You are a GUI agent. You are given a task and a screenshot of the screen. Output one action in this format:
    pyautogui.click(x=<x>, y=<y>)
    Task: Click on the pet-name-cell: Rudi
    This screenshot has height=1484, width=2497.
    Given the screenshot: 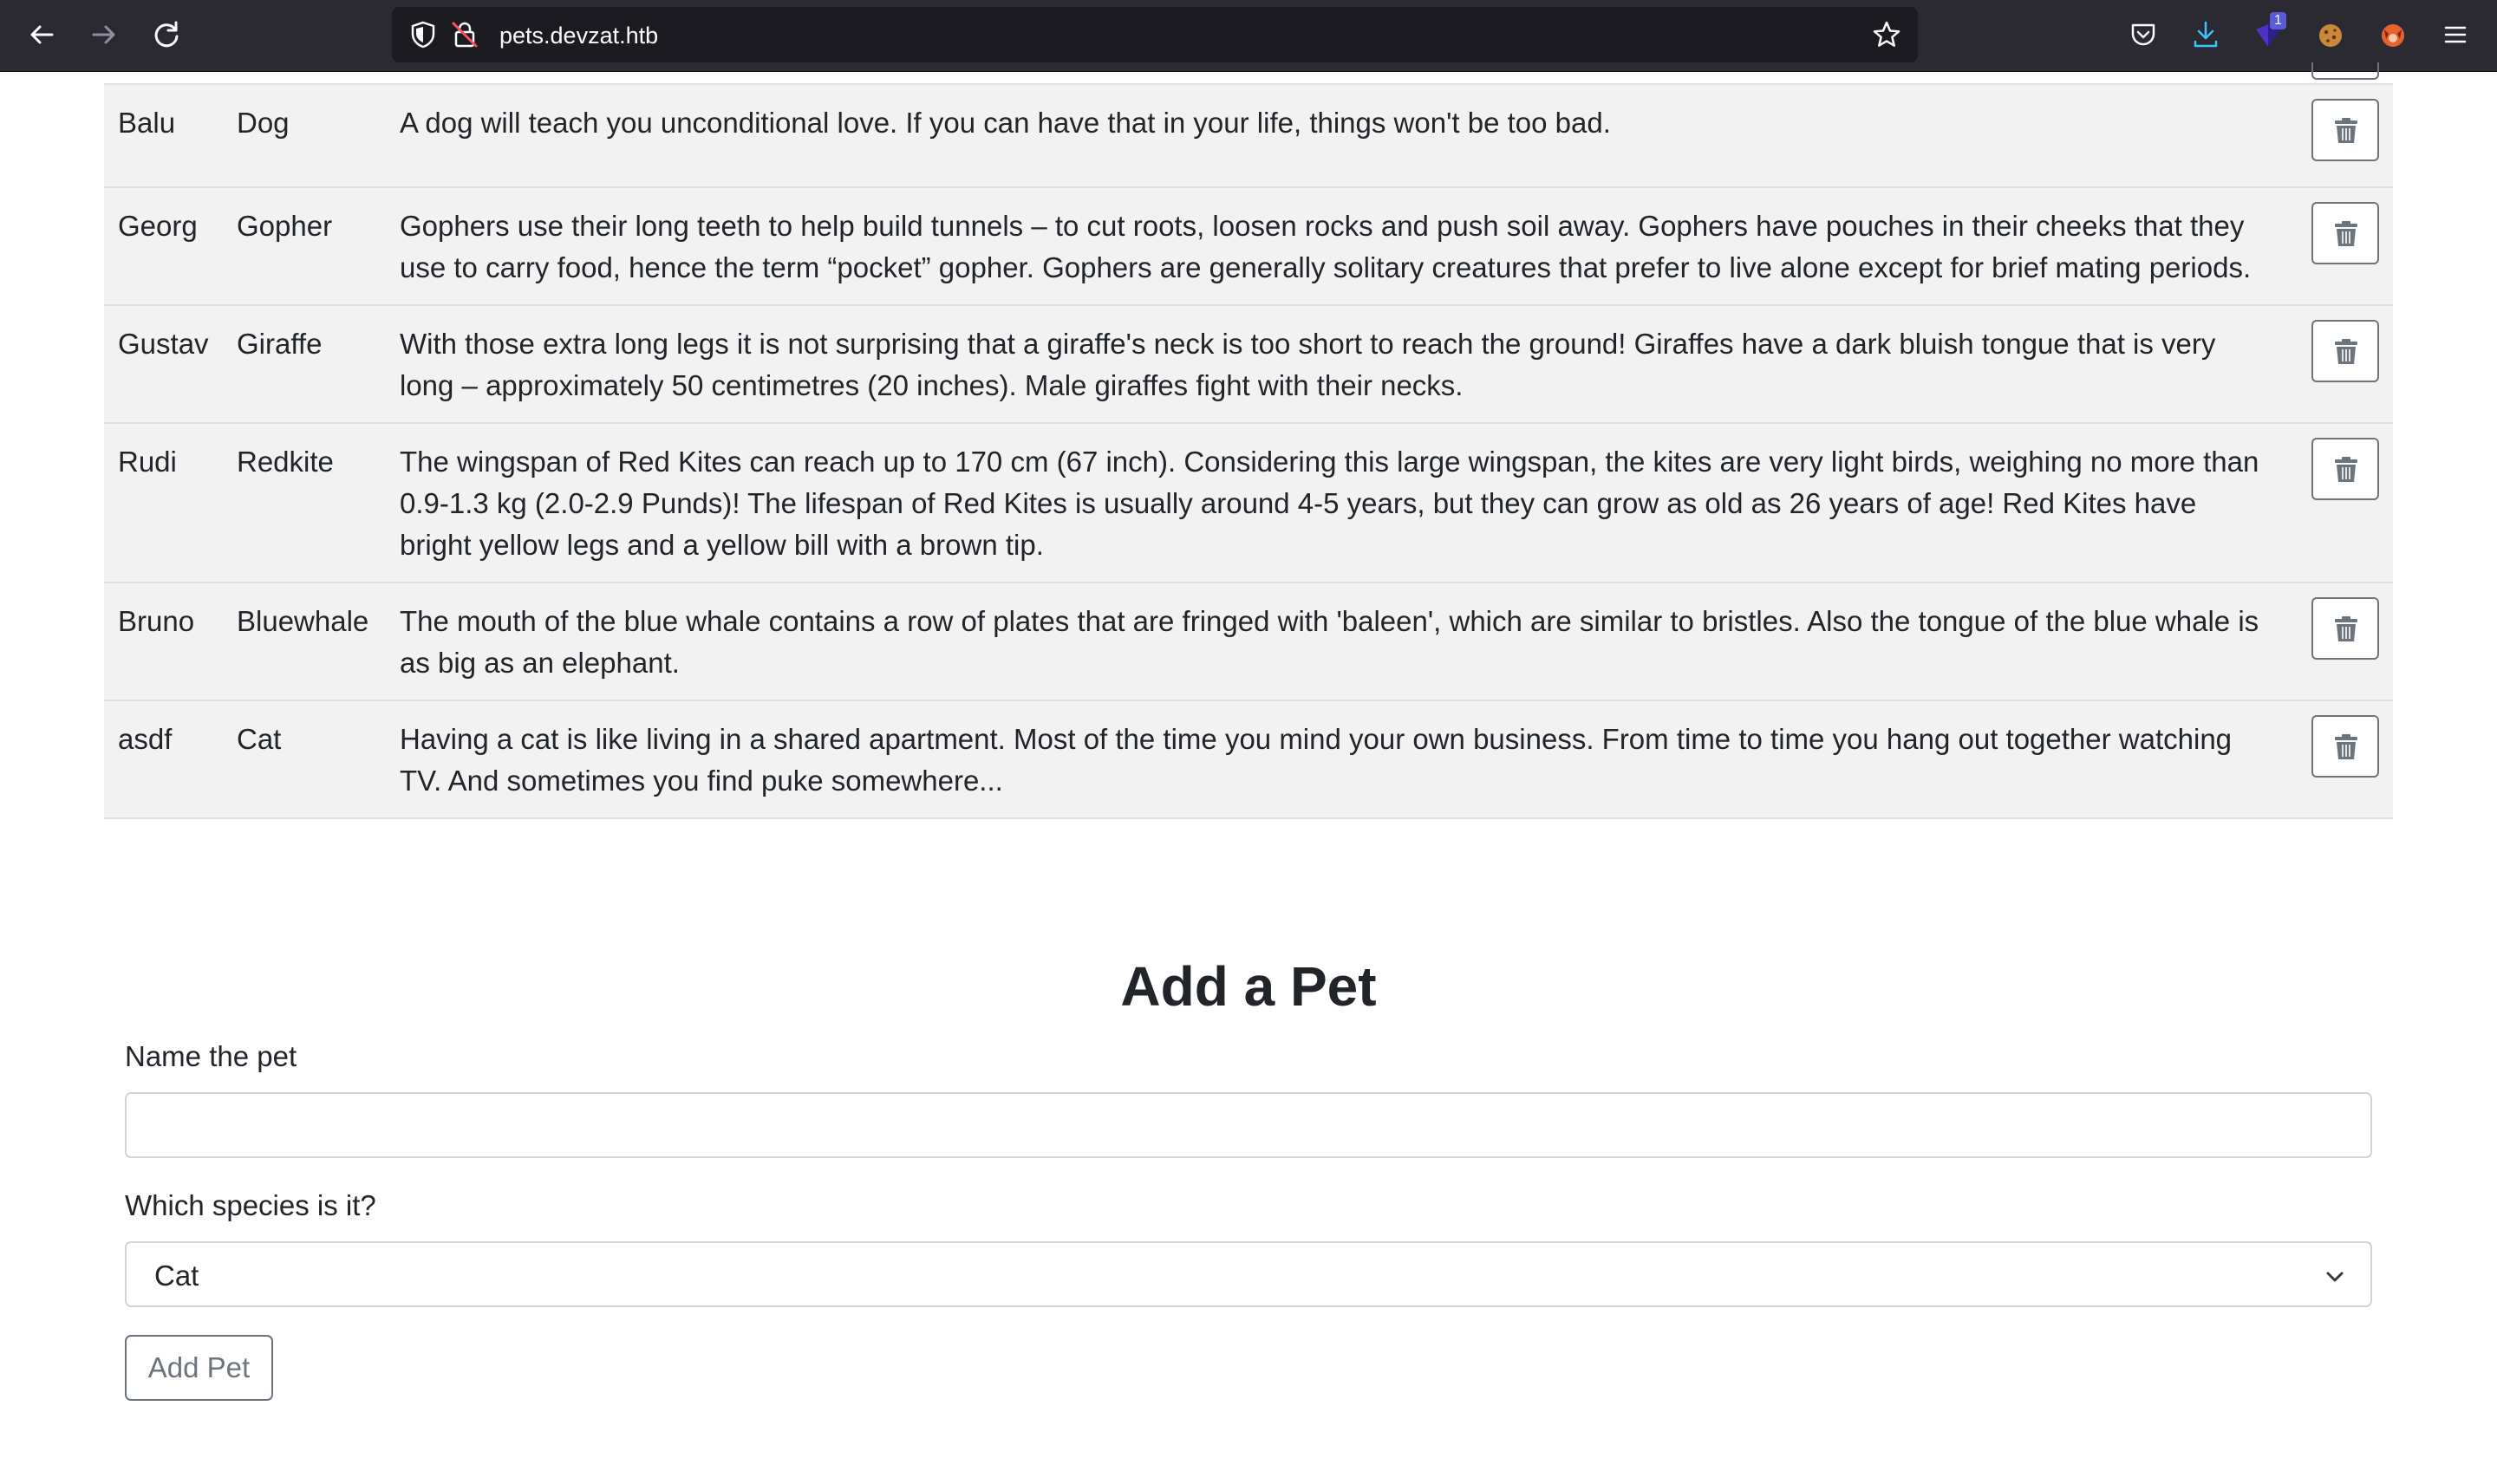 What is the action you would take?
    pyautogui.click(x=163, y=503)
    